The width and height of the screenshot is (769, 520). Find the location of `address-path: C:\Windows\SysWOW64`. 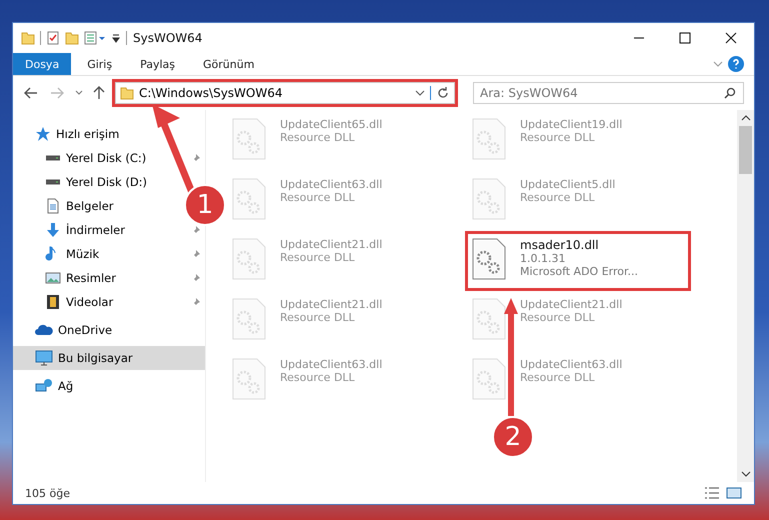

address-path: C:\Windows\SysWOW64 is located at coordinates (211, 93).